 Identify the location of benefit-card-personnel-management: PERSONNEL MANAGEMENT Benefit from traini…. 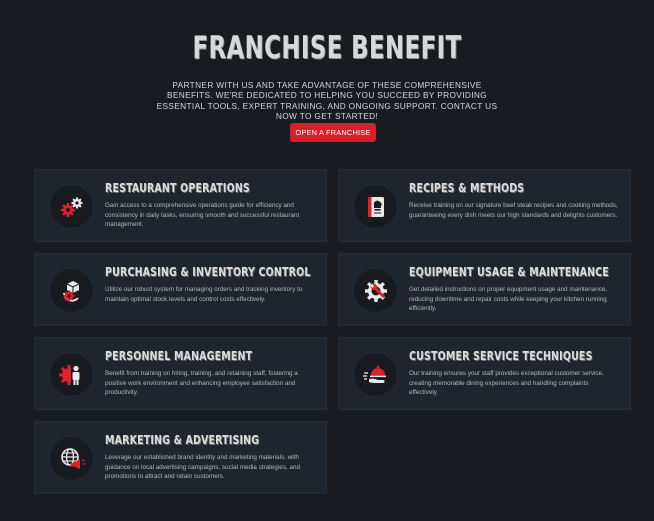
(180, 373).